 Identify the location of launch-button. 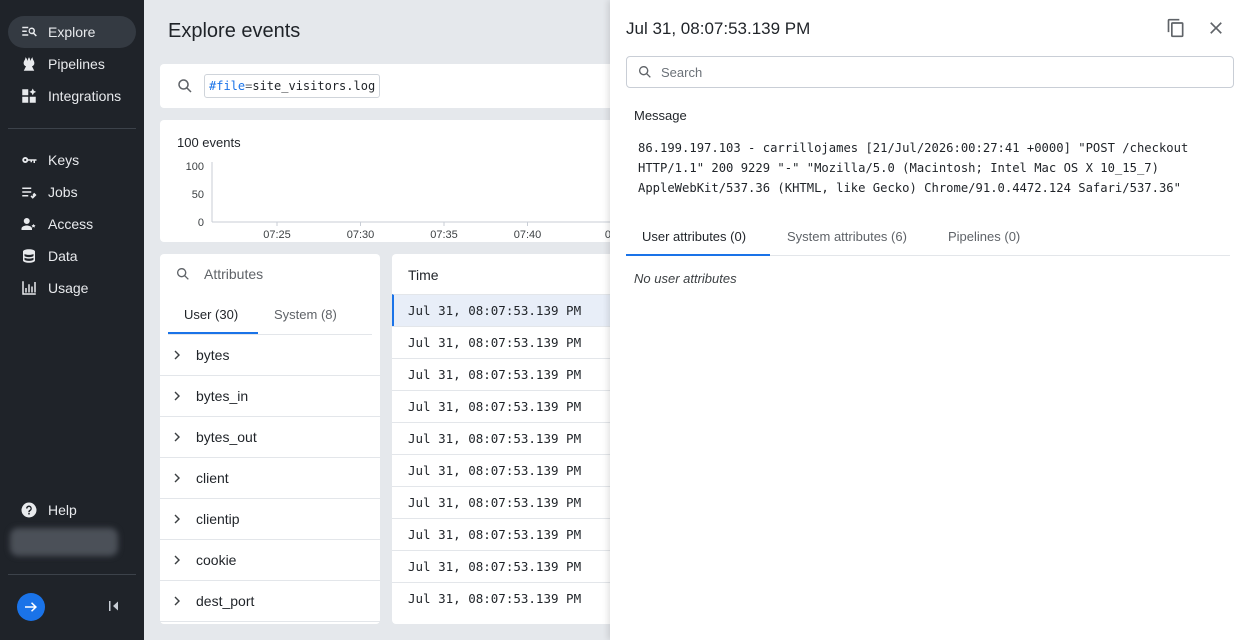
(31, 607).